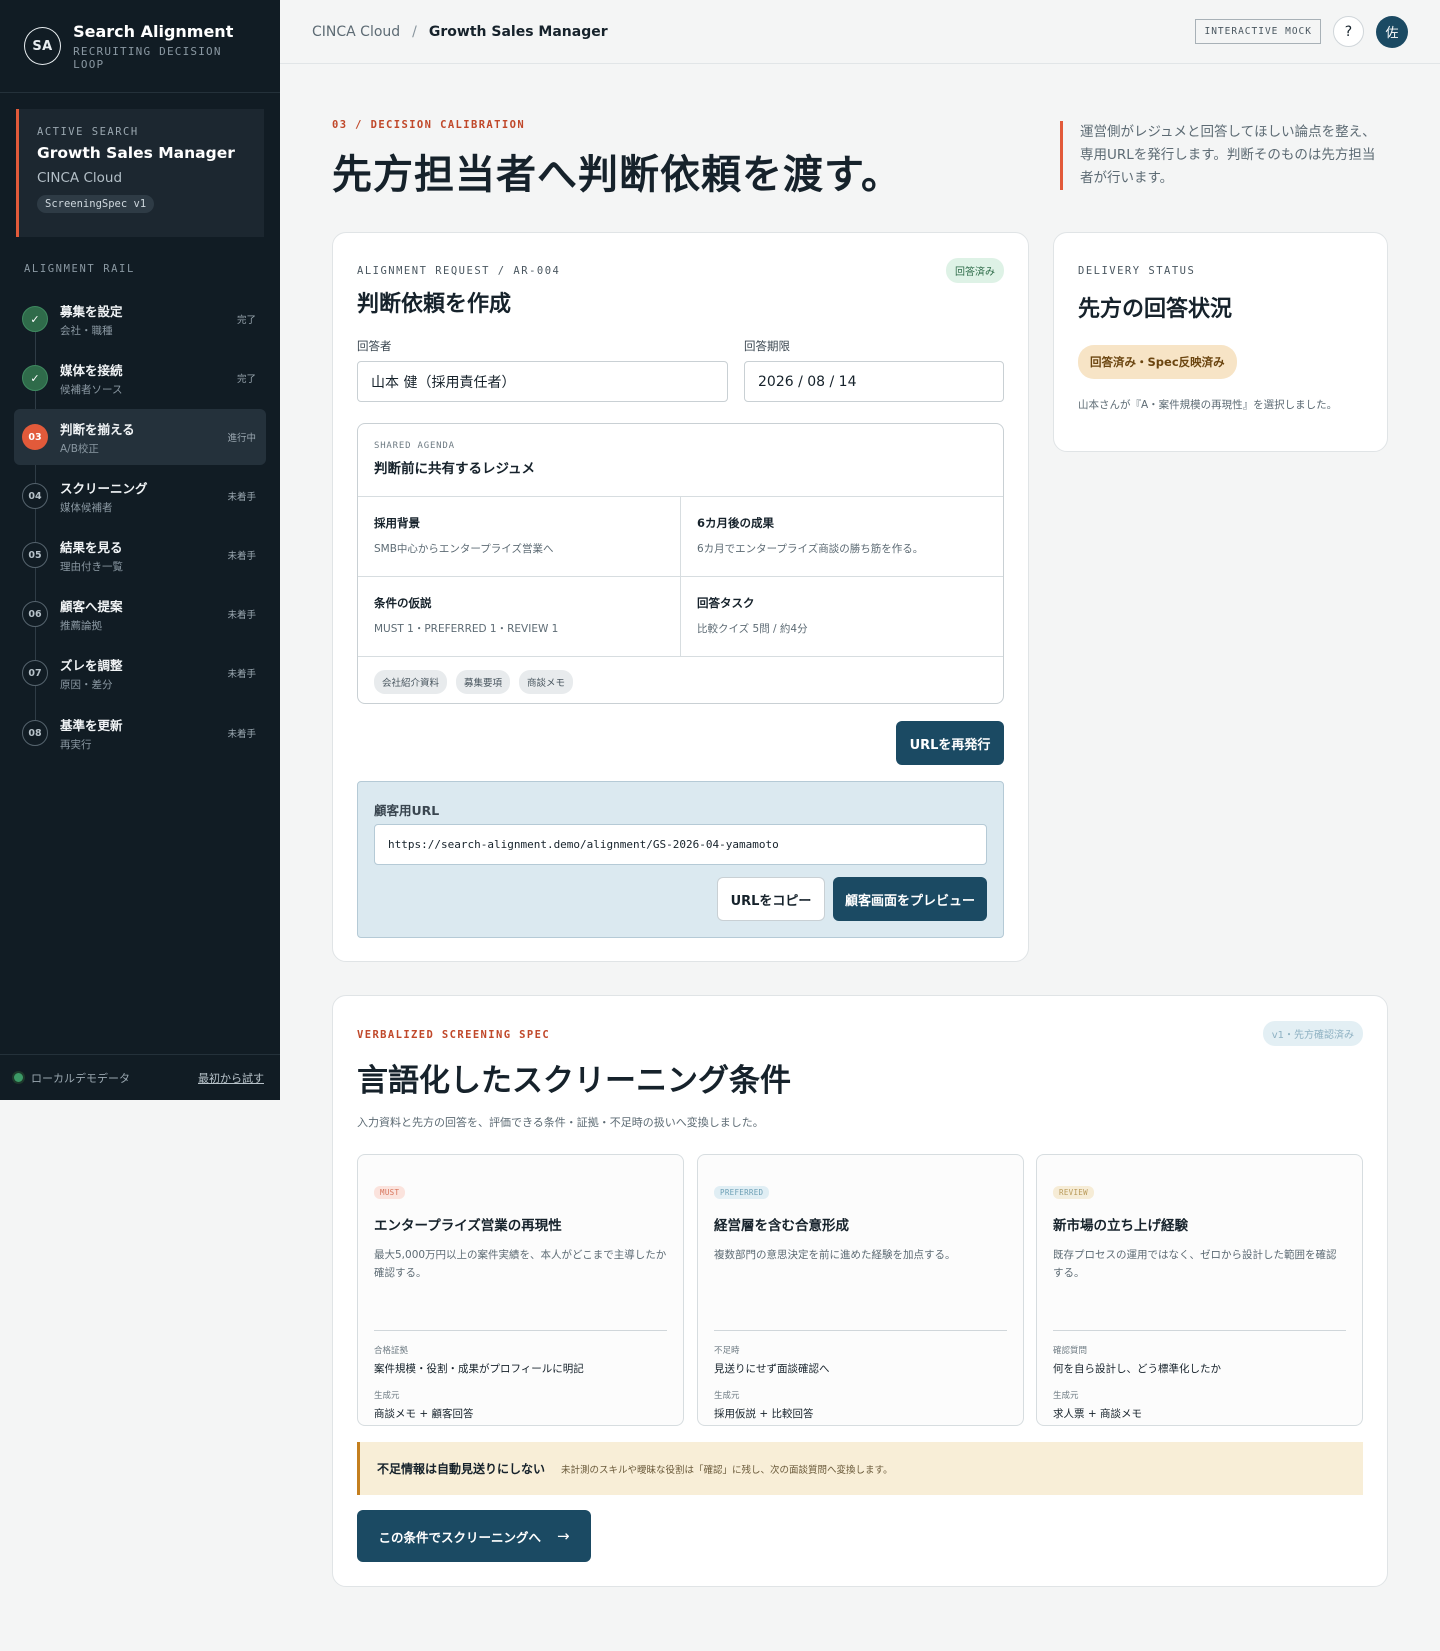 This screenshot has width=1440, height=1651. What do you see at coordinates (1392, 31) in the screenshot?
I see `avatar: 佐` at bounding box center [1392, 31].